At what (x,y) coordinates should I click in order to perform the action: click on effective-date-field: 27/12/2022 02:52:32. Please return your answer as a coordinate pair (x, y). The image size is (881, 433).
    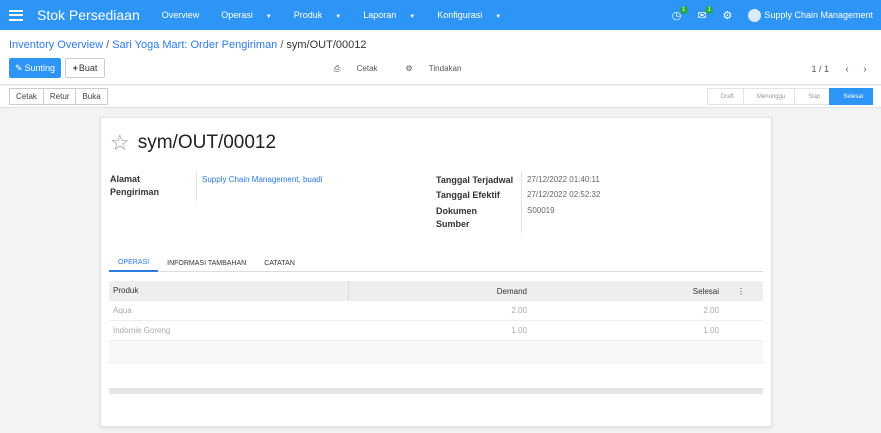
    Looking at the image, I should click on (563, 194).